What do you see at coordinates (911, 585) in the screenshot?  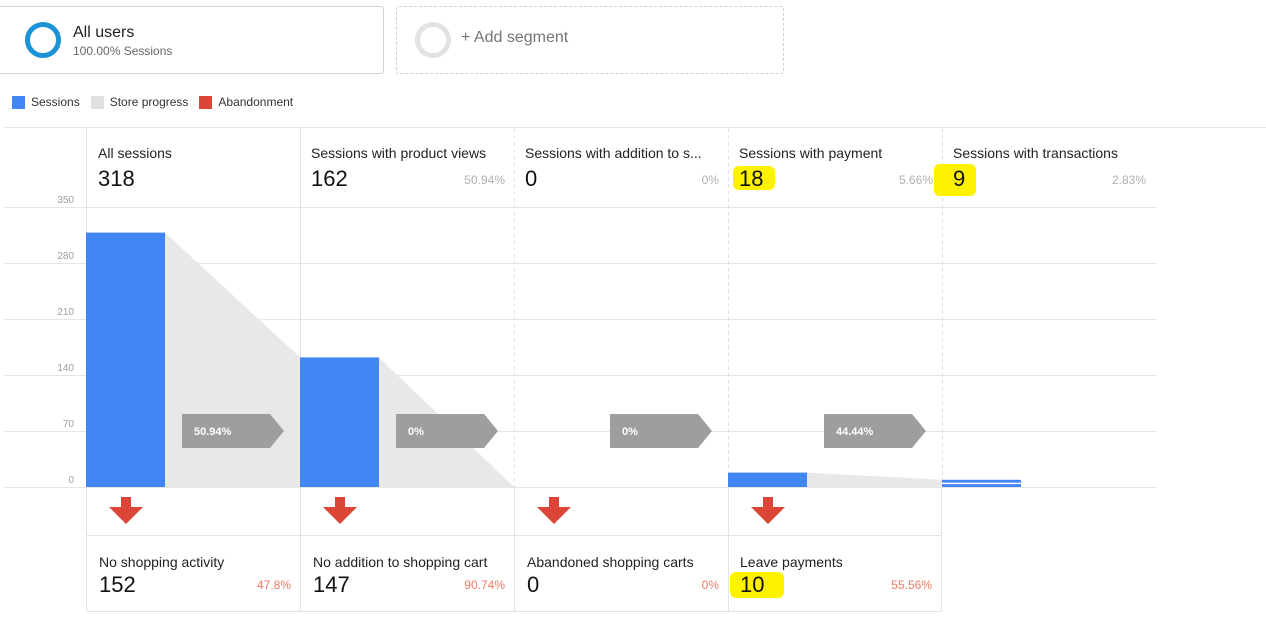 I see `abandon-pct-leave-payments: 55.56%` at bounding box center [911, 585].